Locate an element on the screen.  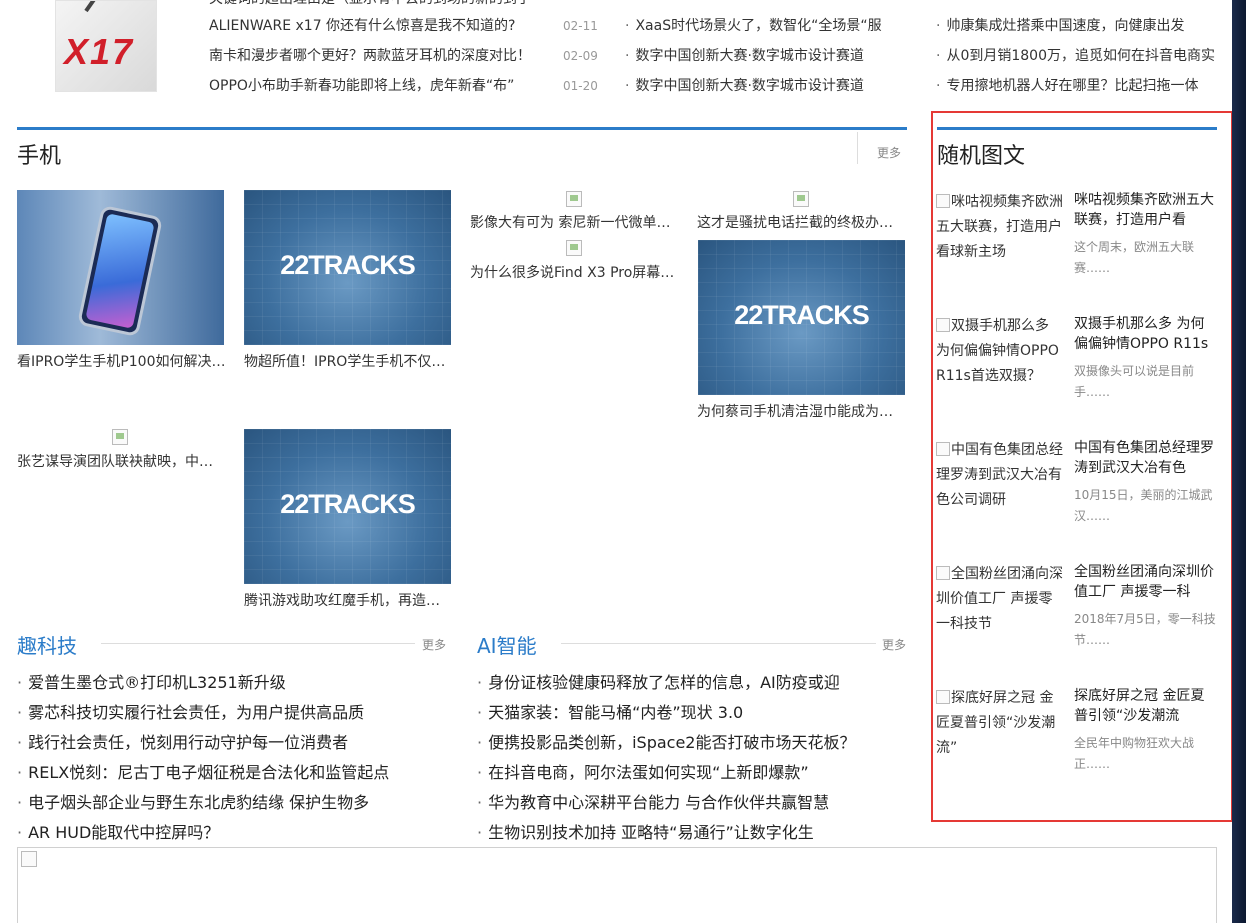
phone-section-title: 手机 is located at coordinates (39, 156).